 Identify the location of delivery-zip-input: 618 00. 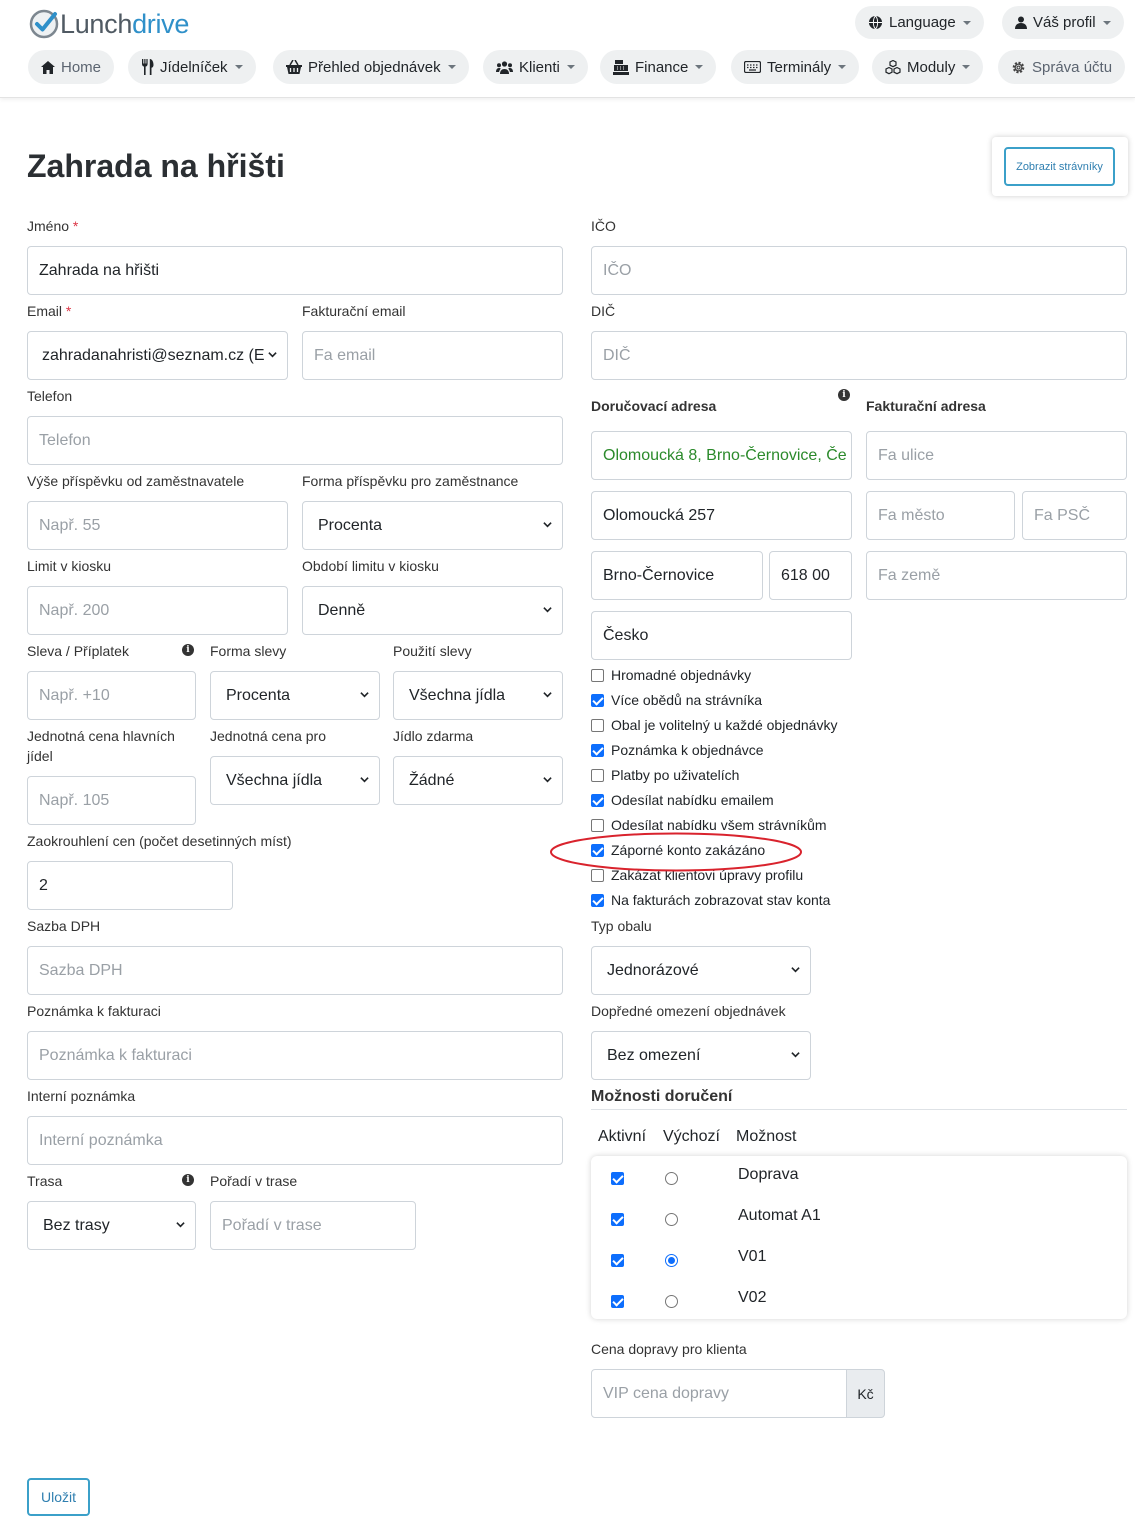
(810, 575).